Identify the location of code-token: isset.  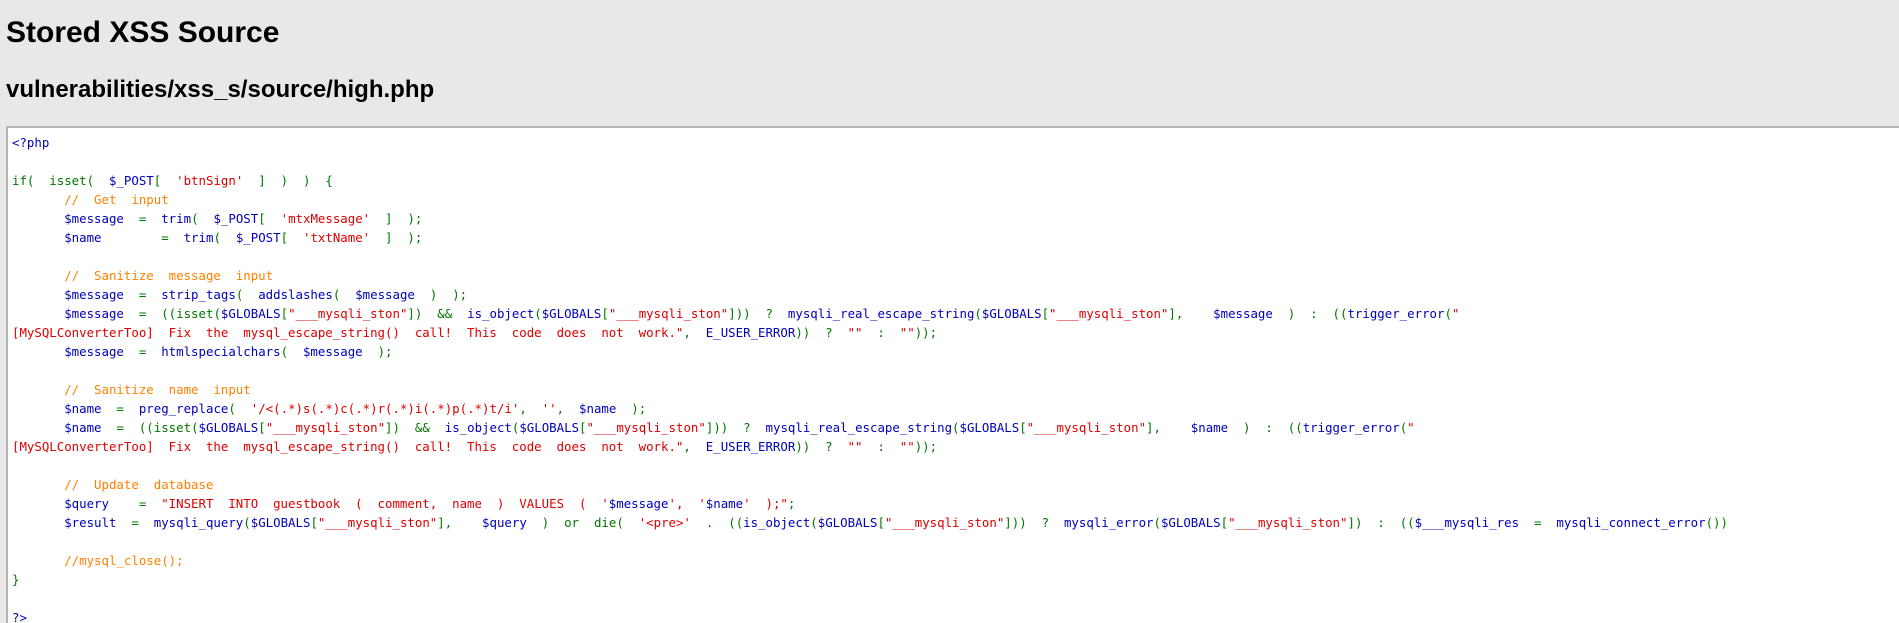
(195, 313).